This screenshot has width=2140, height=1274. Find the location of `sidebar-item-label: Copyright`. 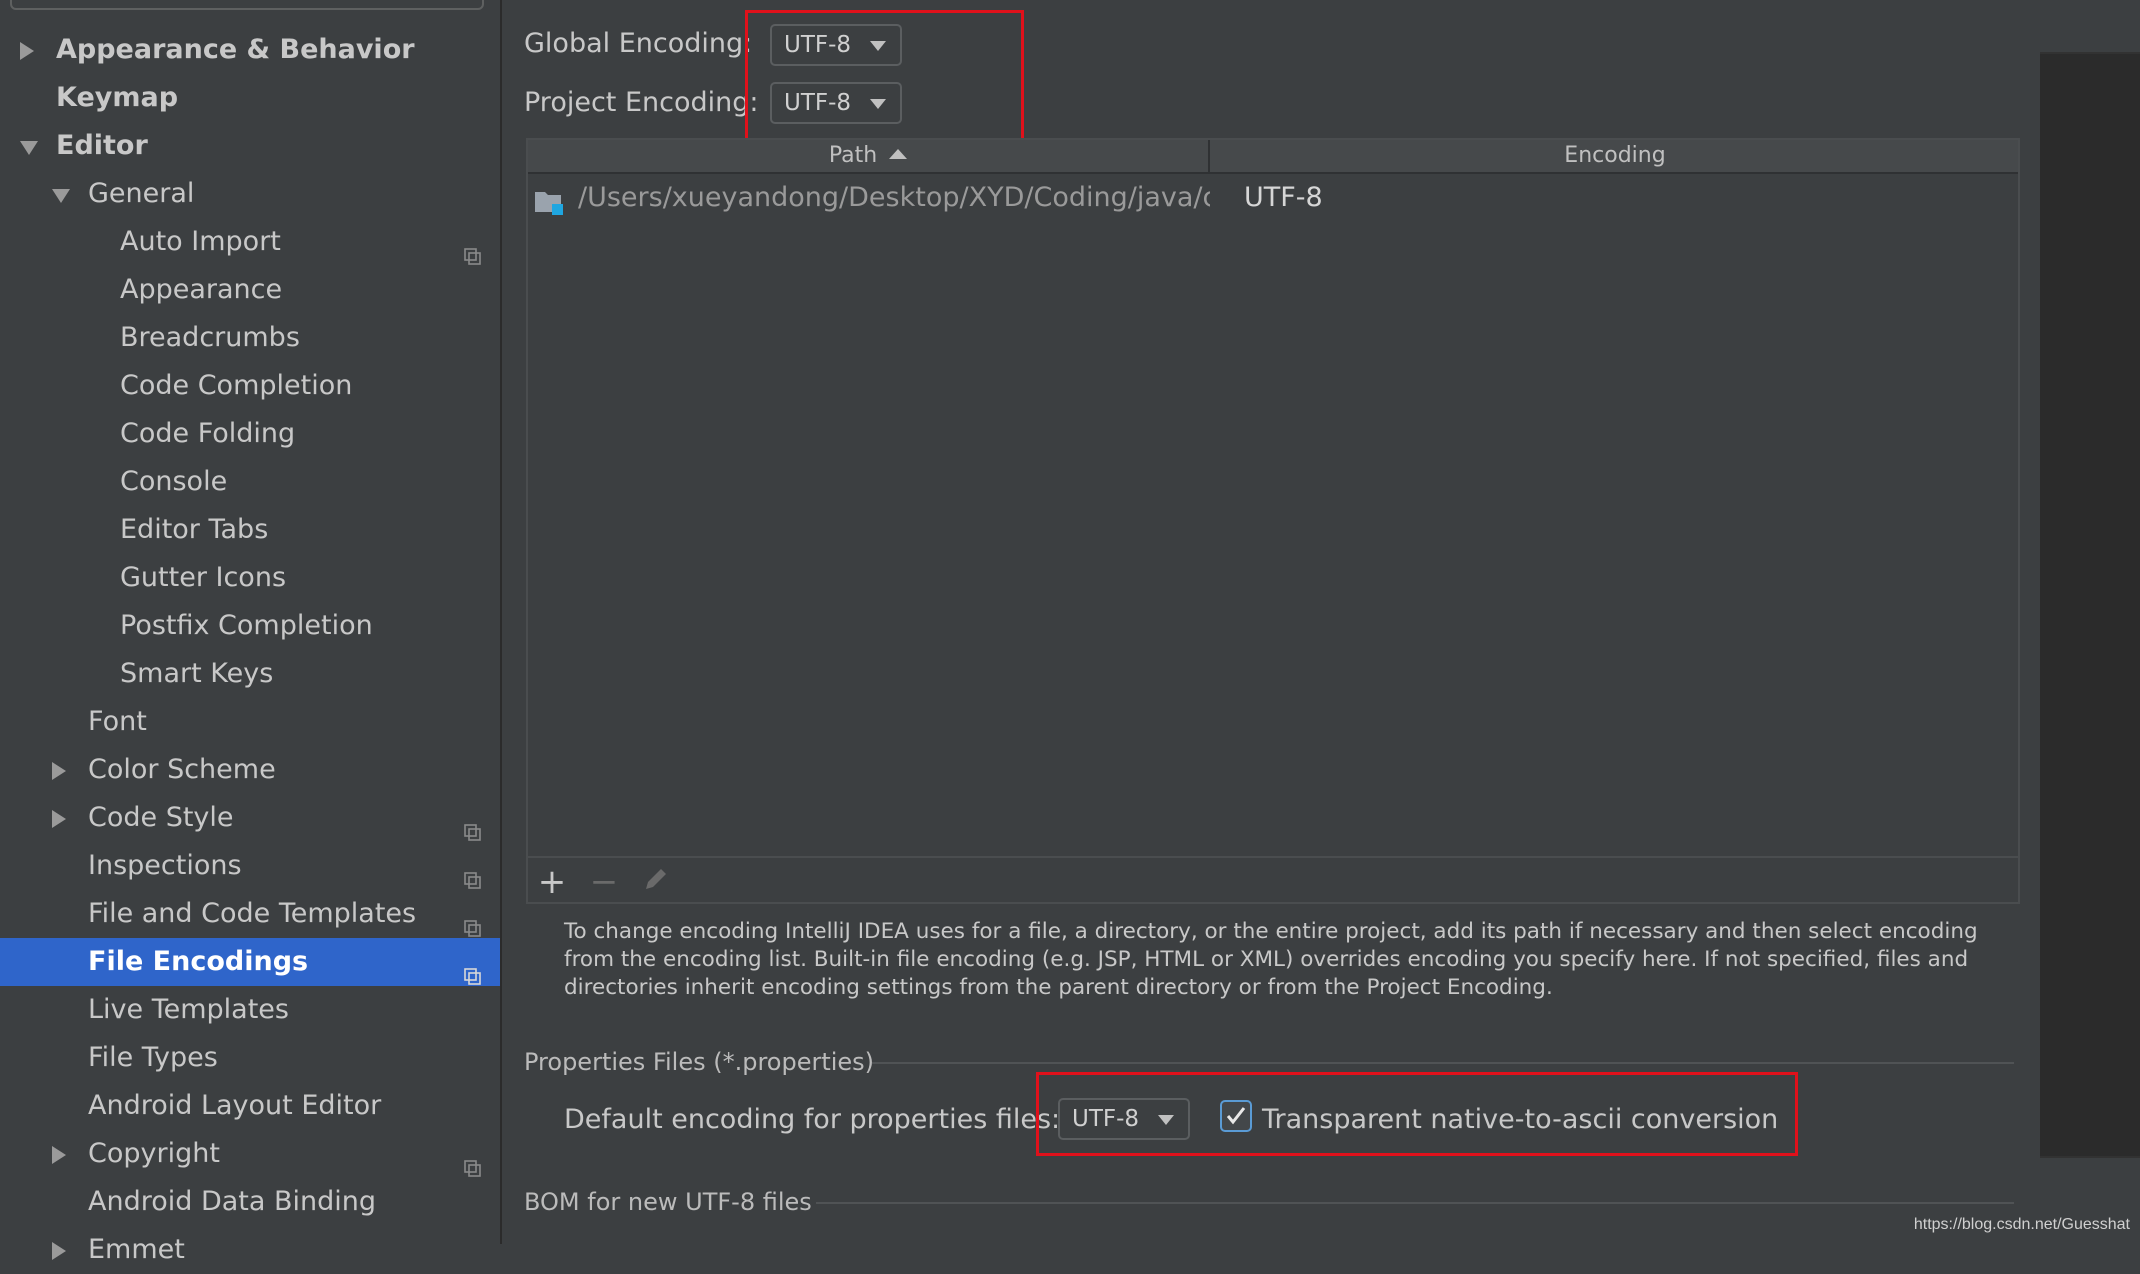

sidebar-item-label: Copyright is located at coordinates (154, 1153).